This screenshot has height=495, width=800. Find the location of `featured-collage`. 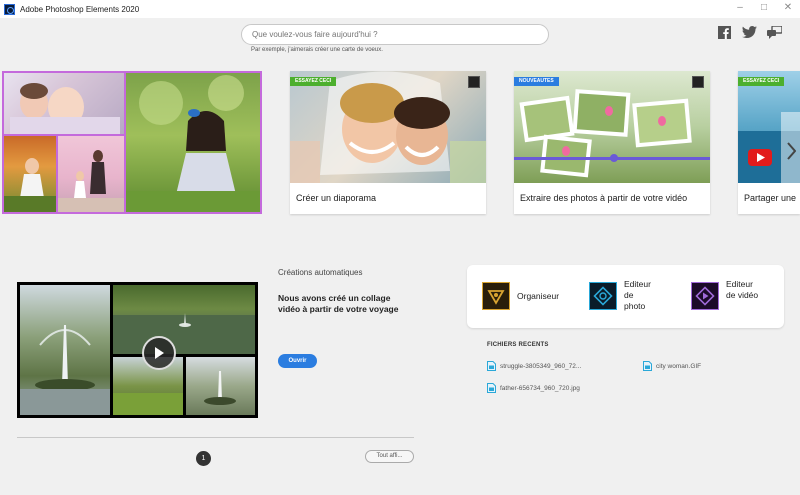

featured-collage is located at coordinates (132, 142).